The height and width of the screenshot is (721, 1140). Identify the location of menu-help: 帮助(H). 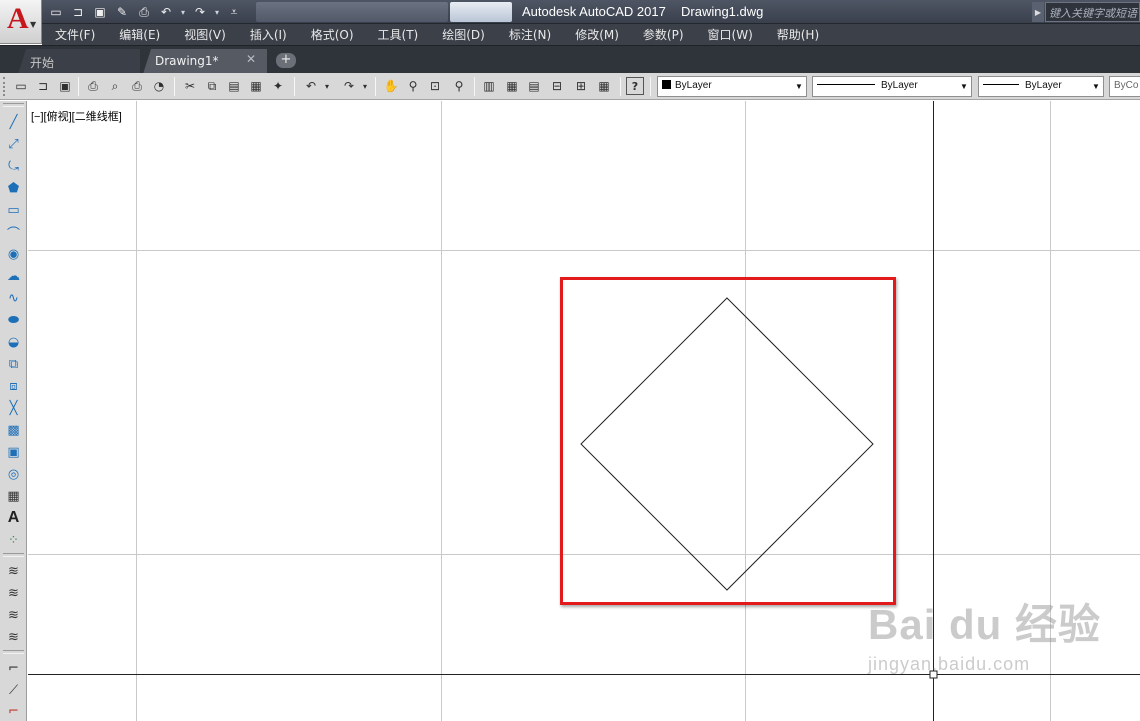
(791, 34).